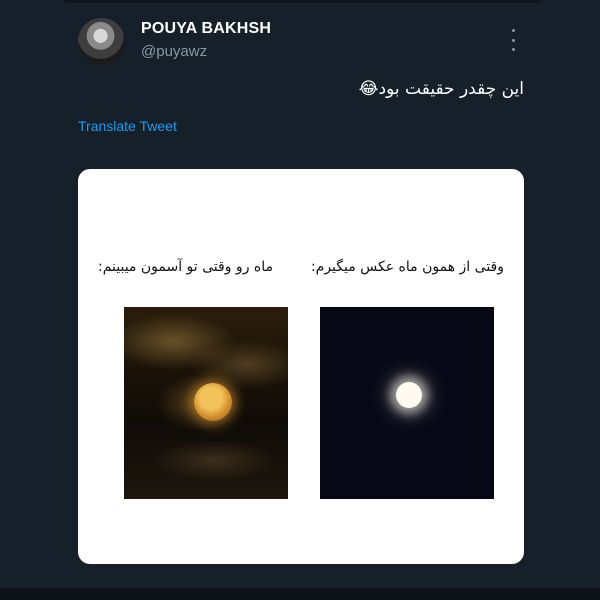 The height and width of the screenshot is (600, 600). I want to click on tweet-text: این چقدر حقیقت بود😂, so click(441, 89).